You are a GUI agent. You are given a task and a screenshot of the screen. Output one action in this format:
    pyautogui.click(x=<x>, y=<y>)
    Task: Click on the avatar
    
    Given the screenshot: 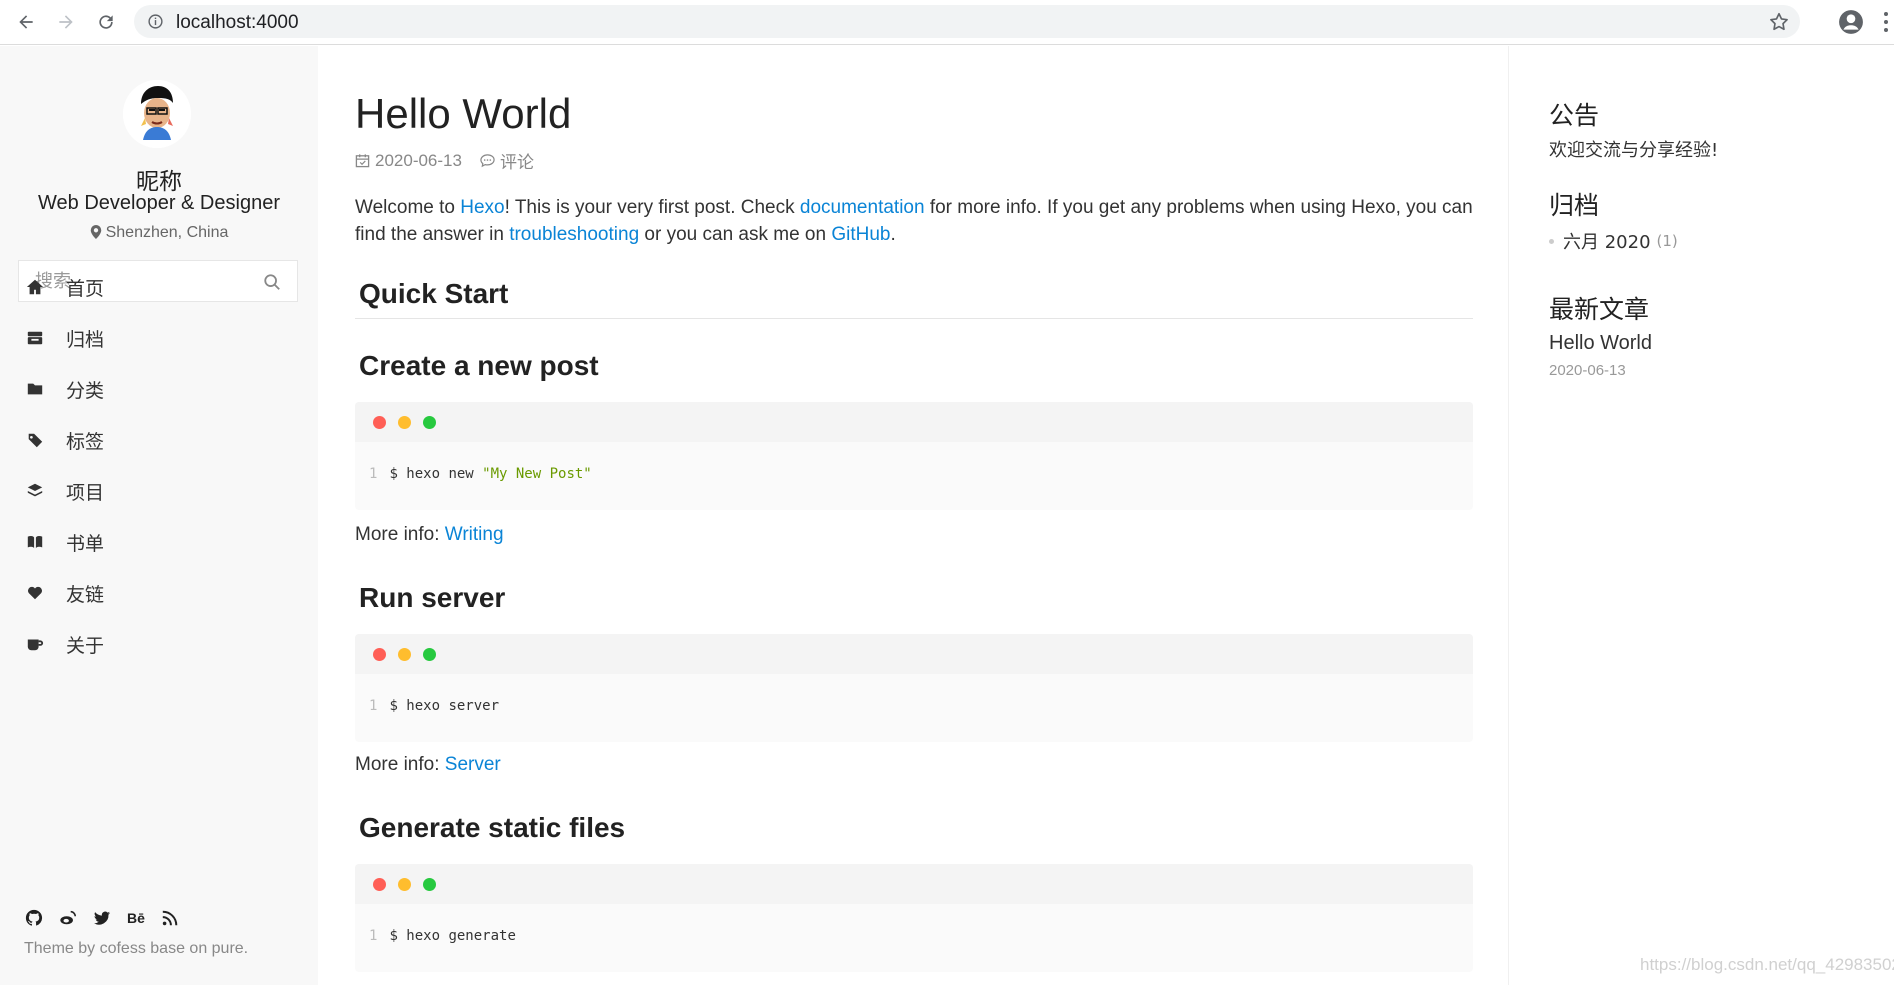 What is the action you would take?
    pyautogui.click(x=157, y=114)
    